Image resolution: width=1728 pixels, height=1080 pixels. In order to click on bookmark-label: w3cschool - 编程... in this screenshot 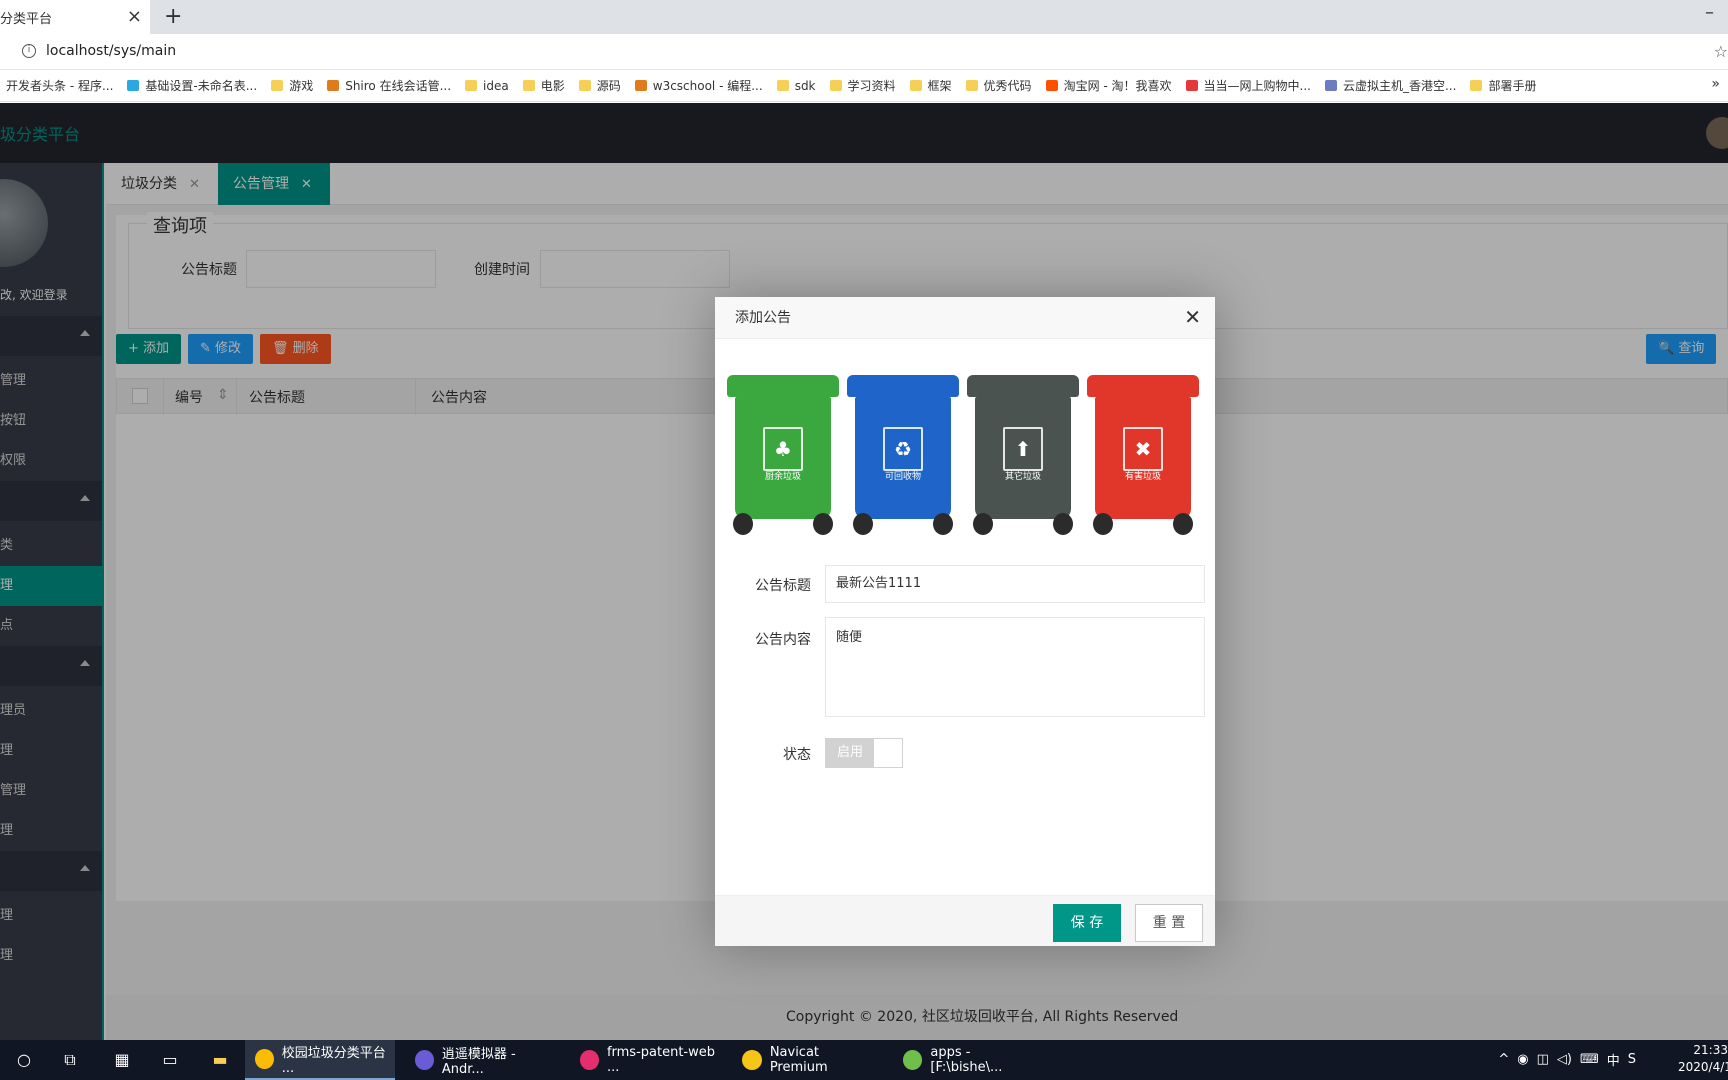, I will do `click(707, 86)`.